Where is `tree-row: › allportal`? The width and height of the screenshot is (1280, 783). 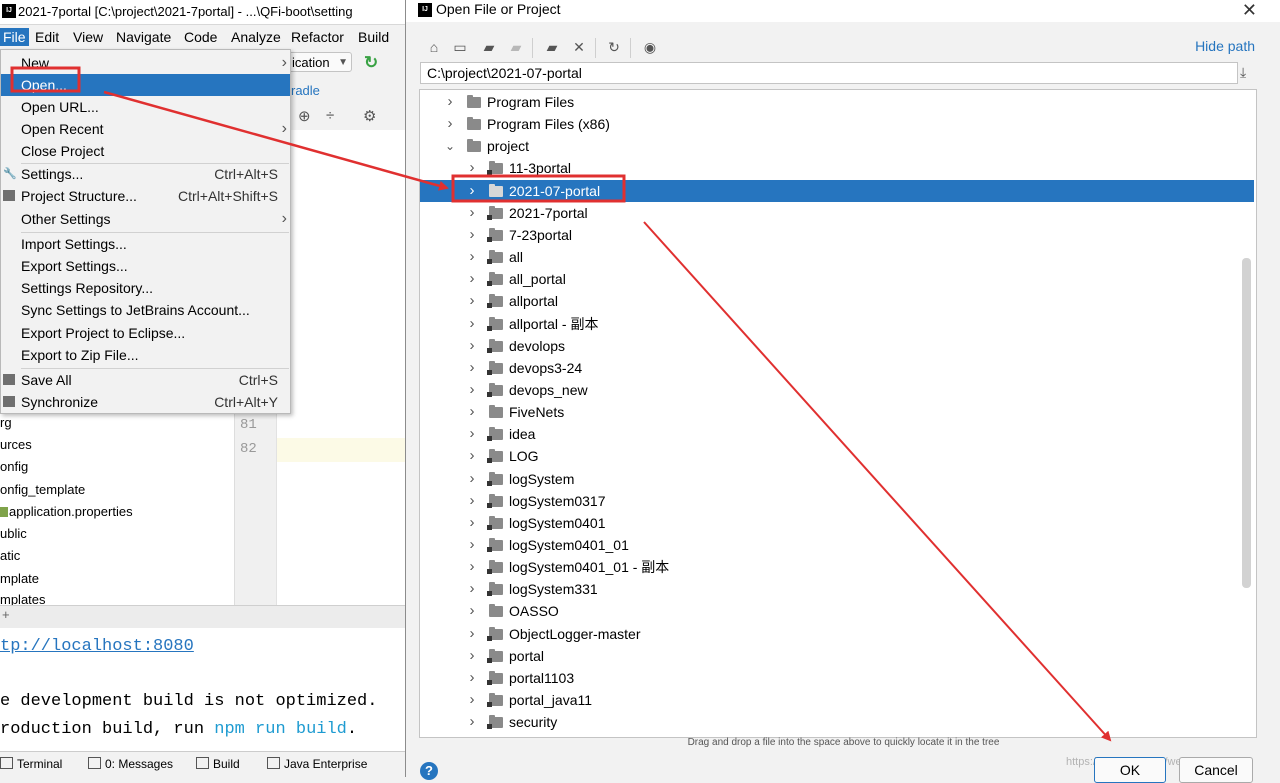
tree-row: › allportal is located at coordinates (837, 301).